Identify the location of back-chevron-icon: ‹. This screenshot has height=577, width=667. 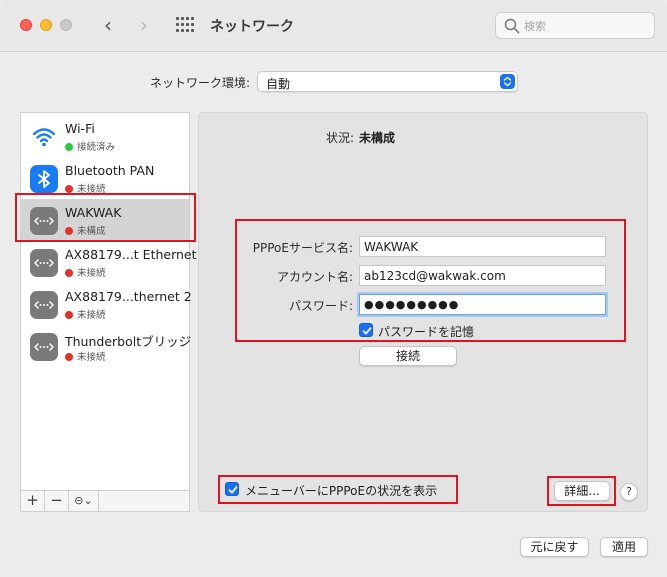
(108, 25).